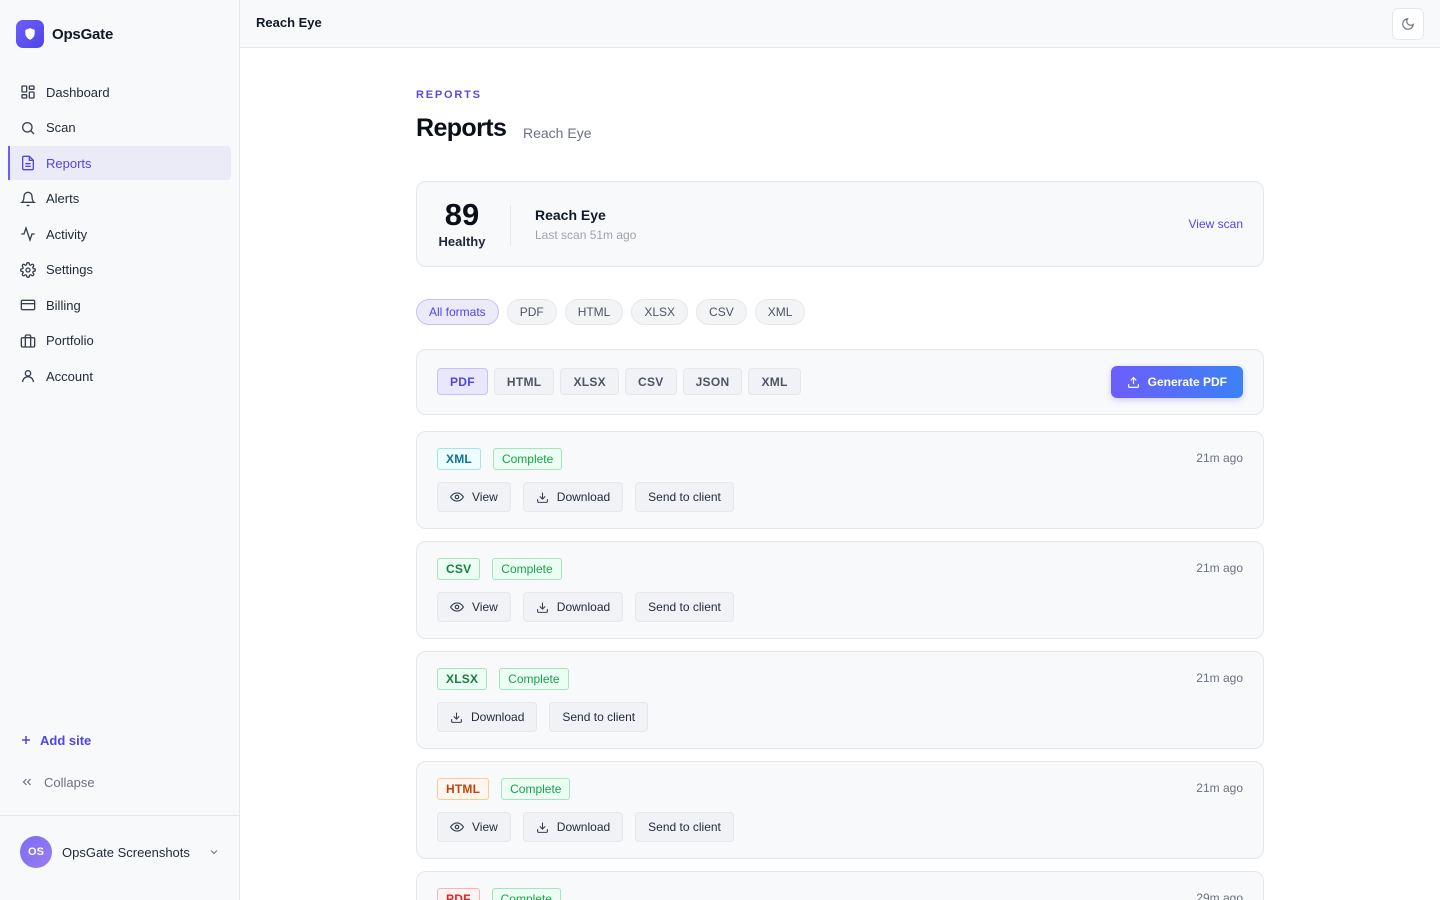 Image resolution: width=1440 pixels, height=900 pixels. I want to click on format-option-json: JSON, so click(712, 381).